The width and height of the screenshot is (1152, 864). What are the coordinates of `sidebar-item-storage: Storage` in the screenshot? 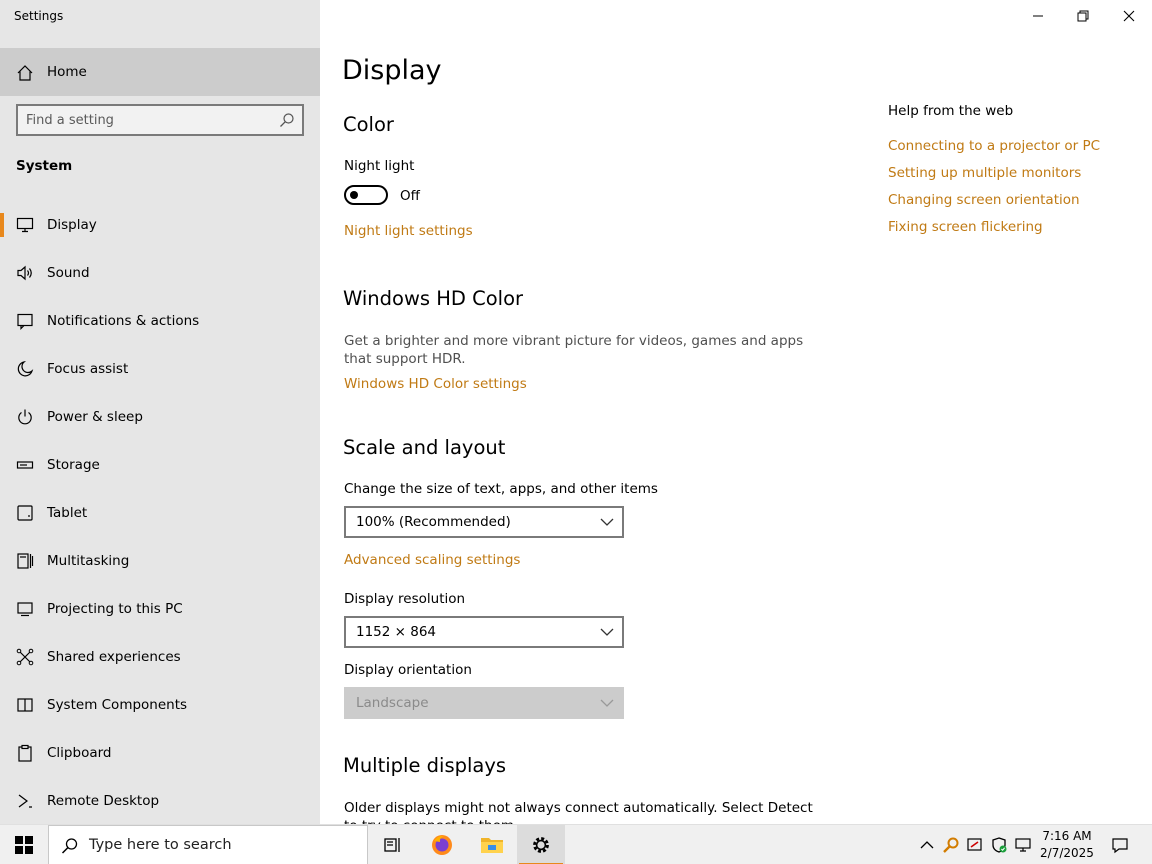 It's located at (160, 465).